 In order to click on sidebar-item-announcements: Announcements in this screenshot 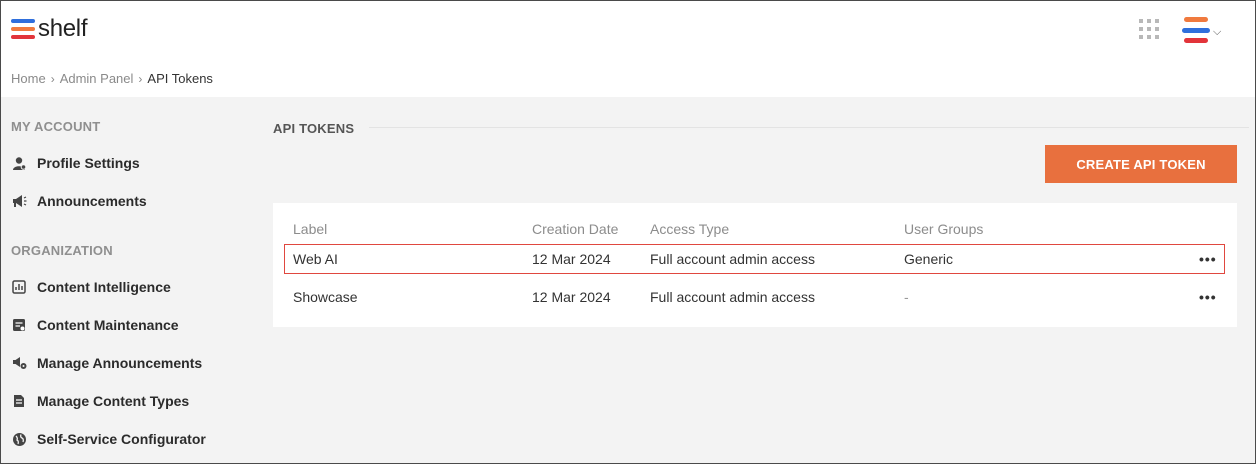, I will do `click(79, 201)`.